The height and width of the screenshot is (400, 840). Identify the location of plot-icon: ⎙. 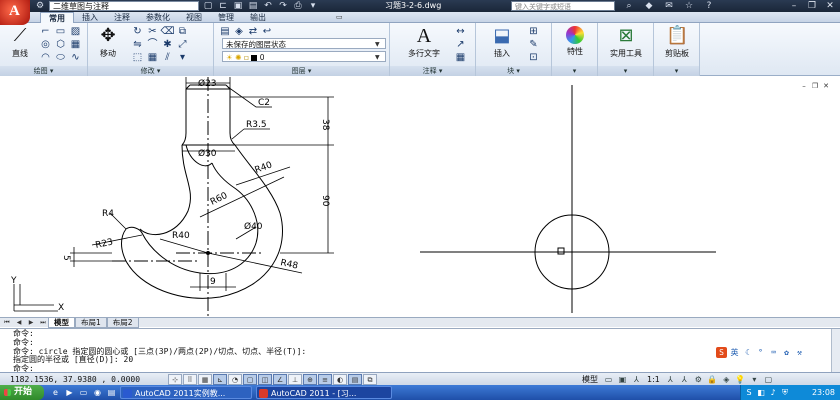
(298, 6).